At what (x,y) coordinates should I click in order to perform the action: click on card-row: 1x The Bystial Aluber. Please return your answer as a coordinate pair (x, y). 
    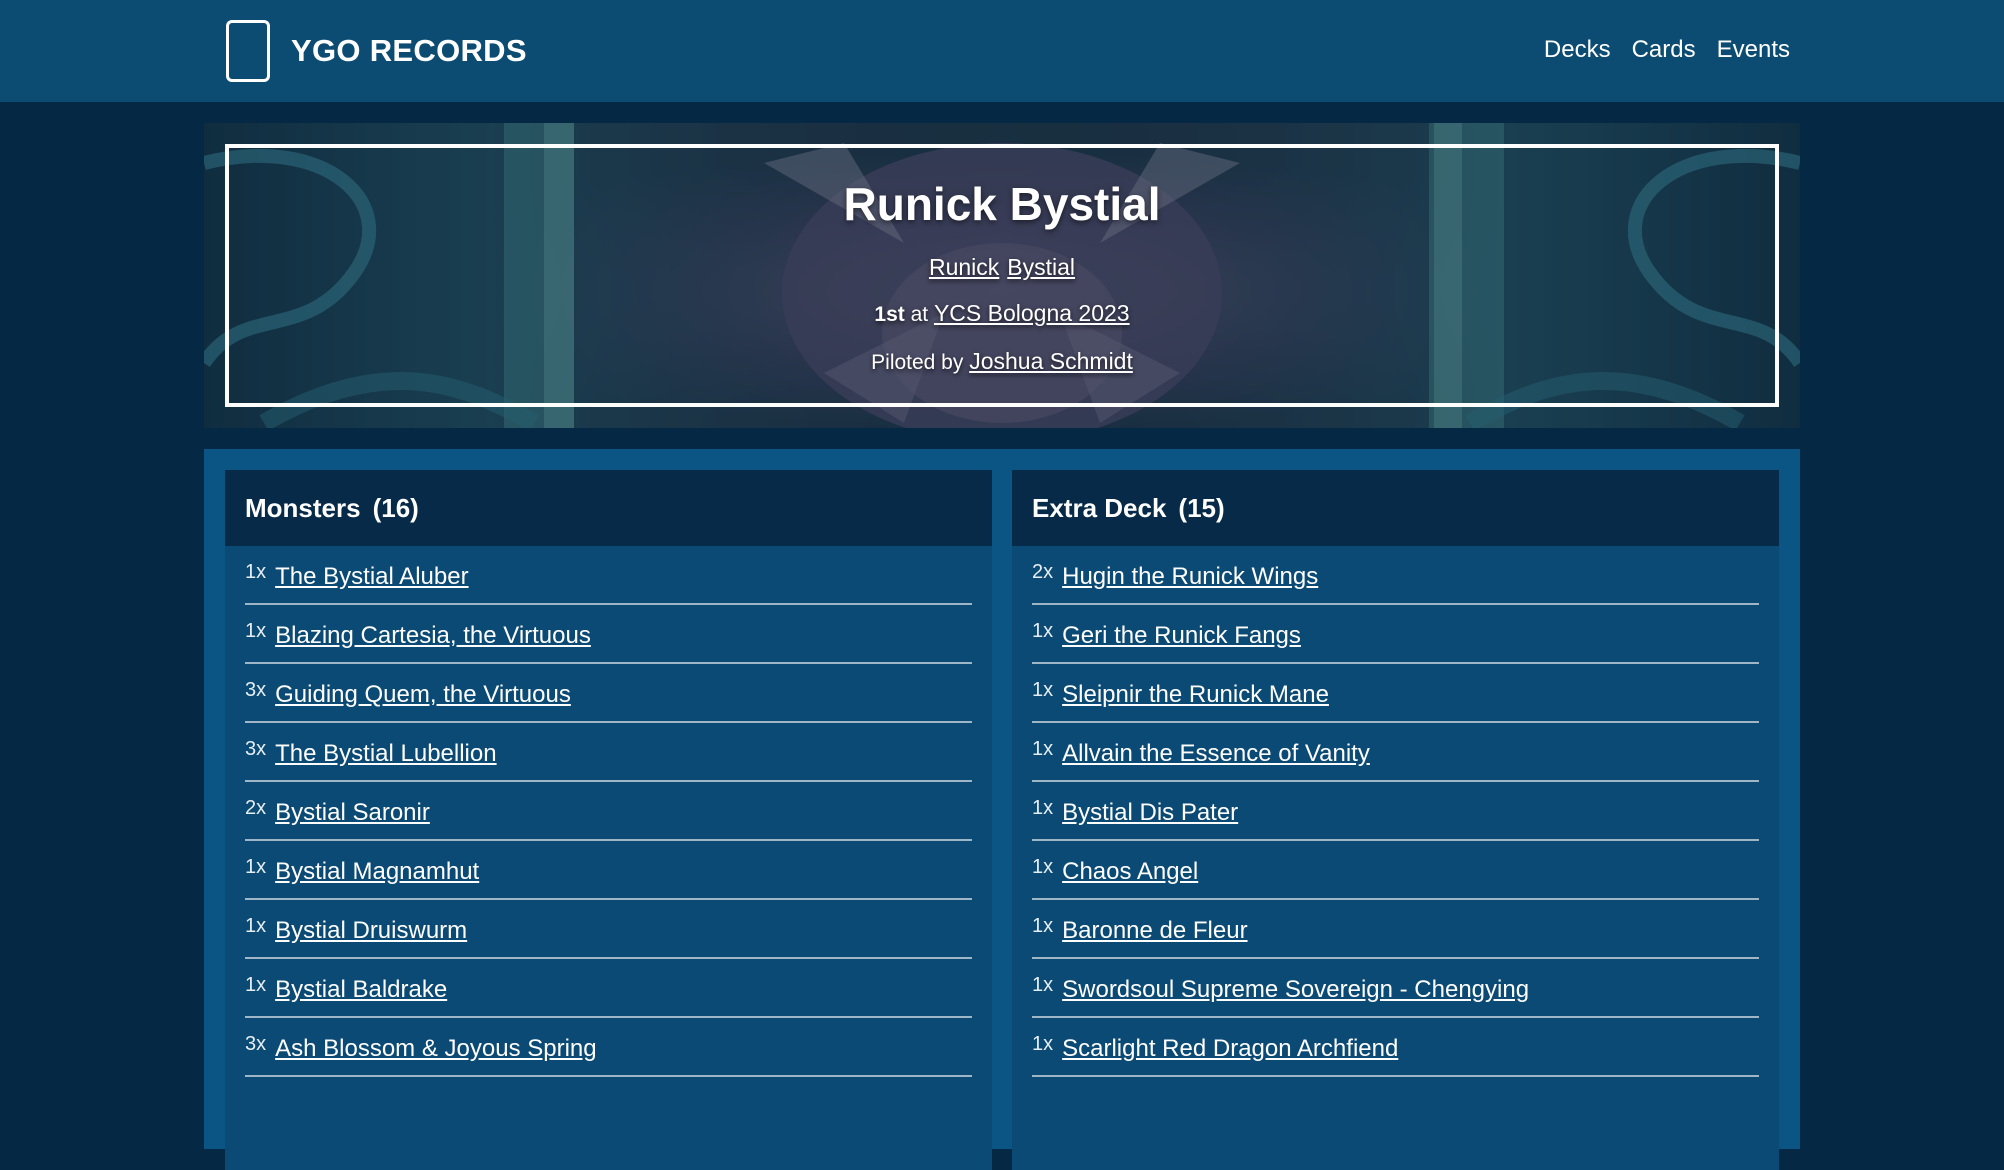
    Looking at the image, I should click on (608, 575).